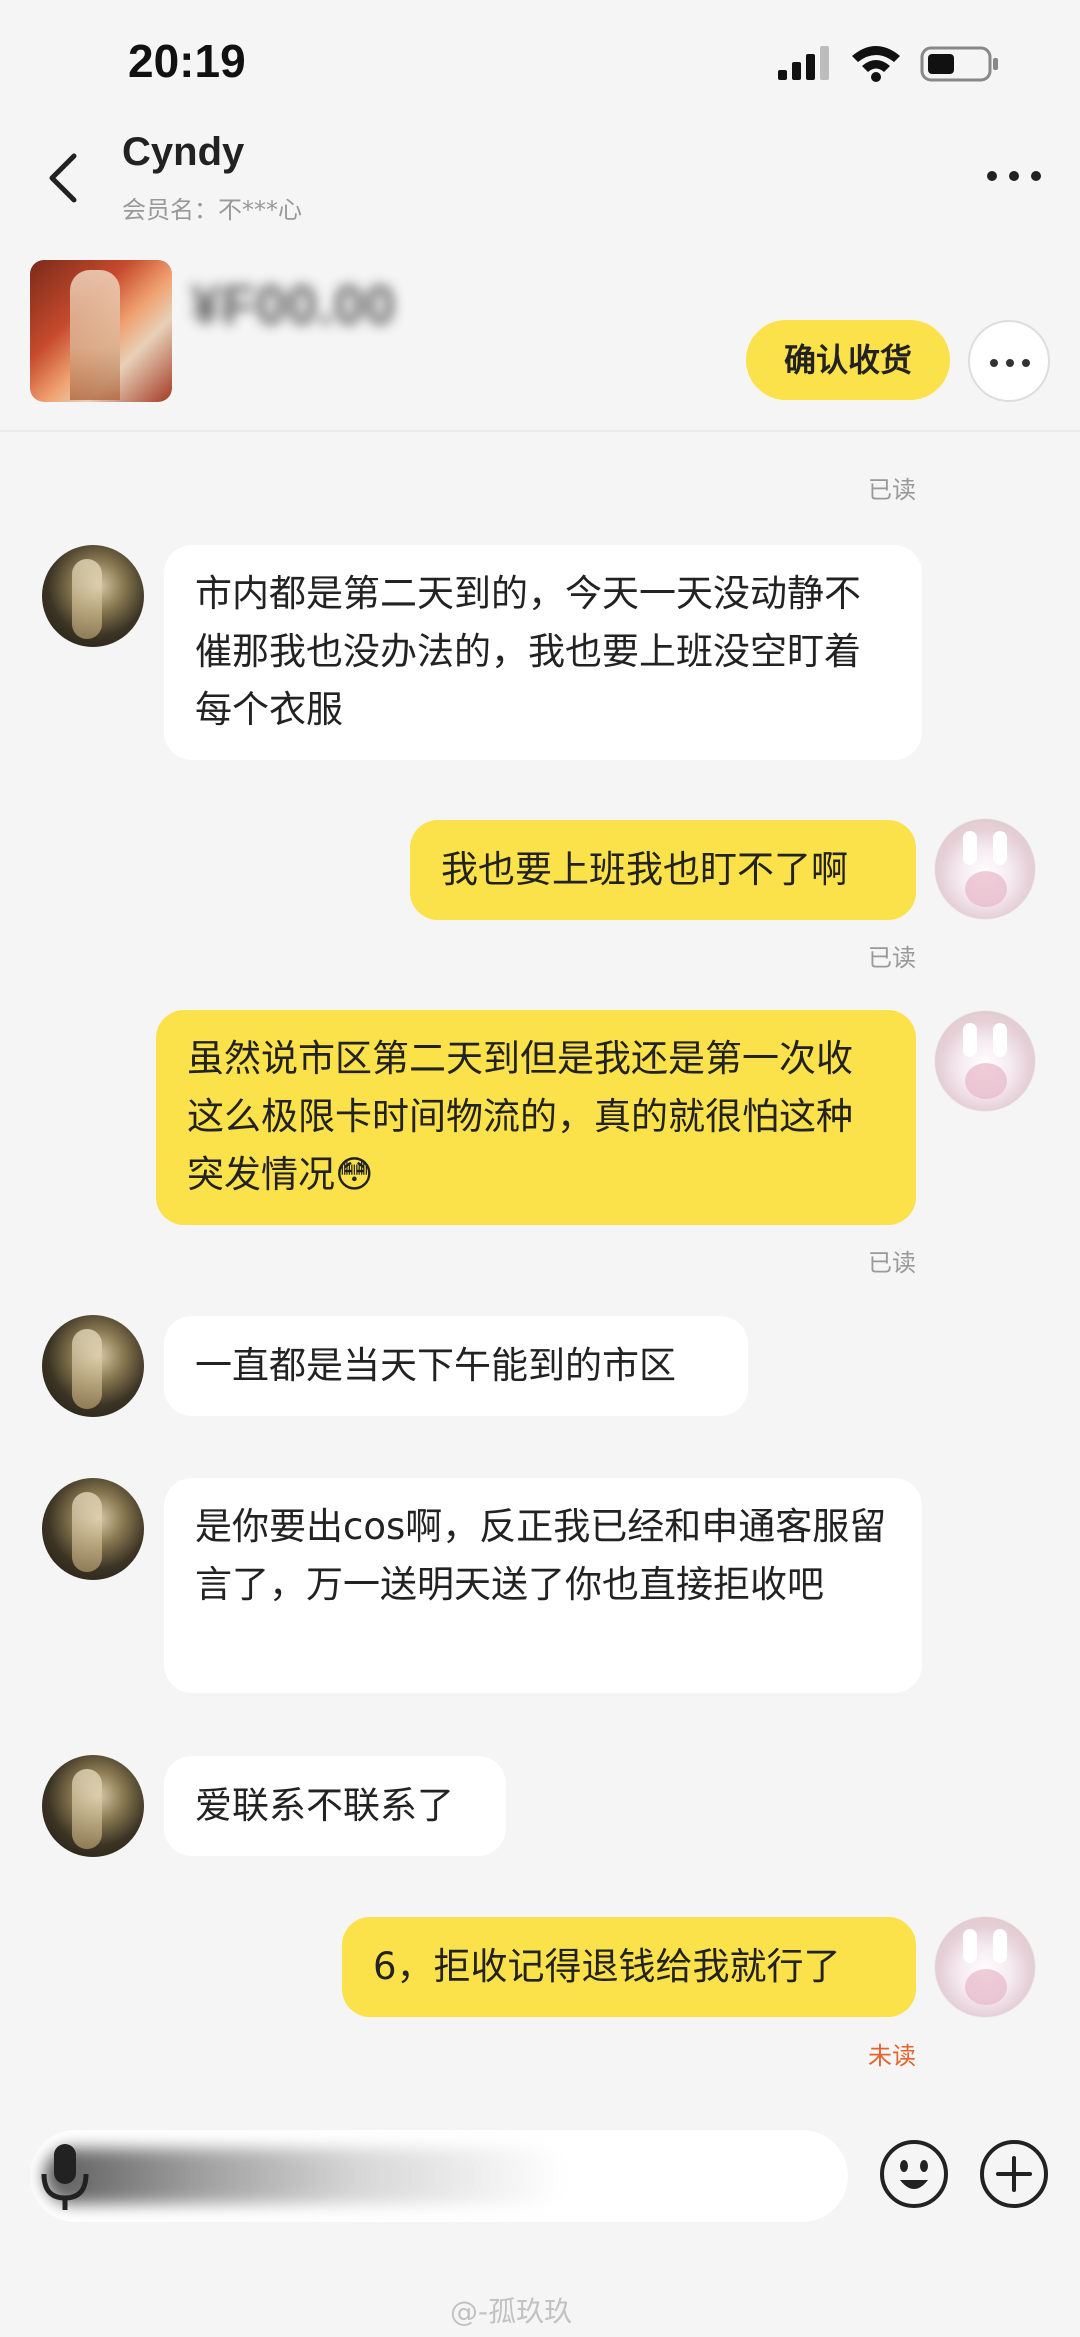 The width and height of the screenshot is (1080, 2337). I want to click on order-card: ¥F00.00 确认收货, so click(540, 332).